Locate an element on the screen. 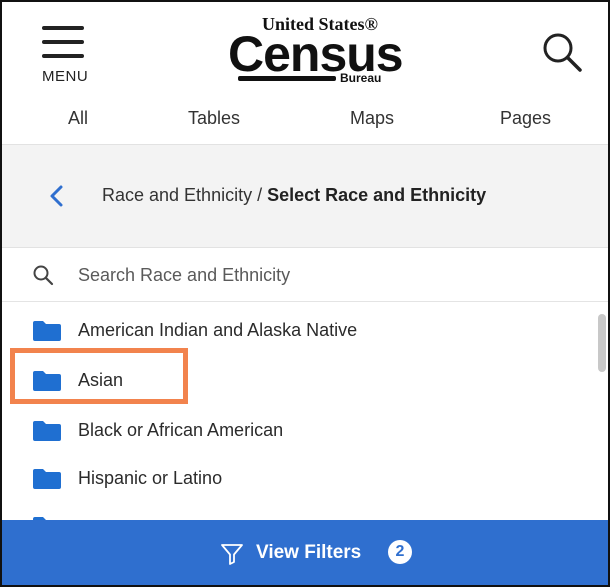  breadcrumb-current: Select Race and Ethnicity is located at coordinates (377, 195).